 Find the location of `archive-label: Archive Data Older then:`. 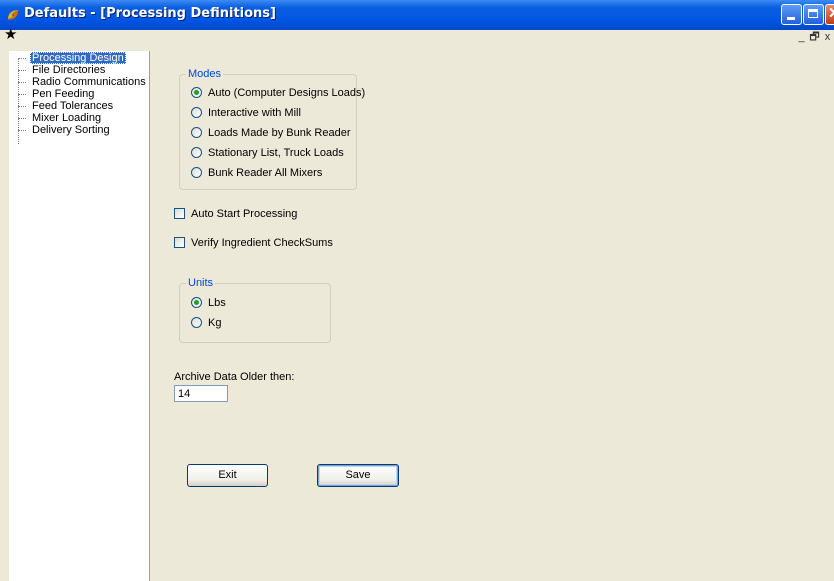

archive-label: Archive Data Older then: is located at coordinates (234, 377).